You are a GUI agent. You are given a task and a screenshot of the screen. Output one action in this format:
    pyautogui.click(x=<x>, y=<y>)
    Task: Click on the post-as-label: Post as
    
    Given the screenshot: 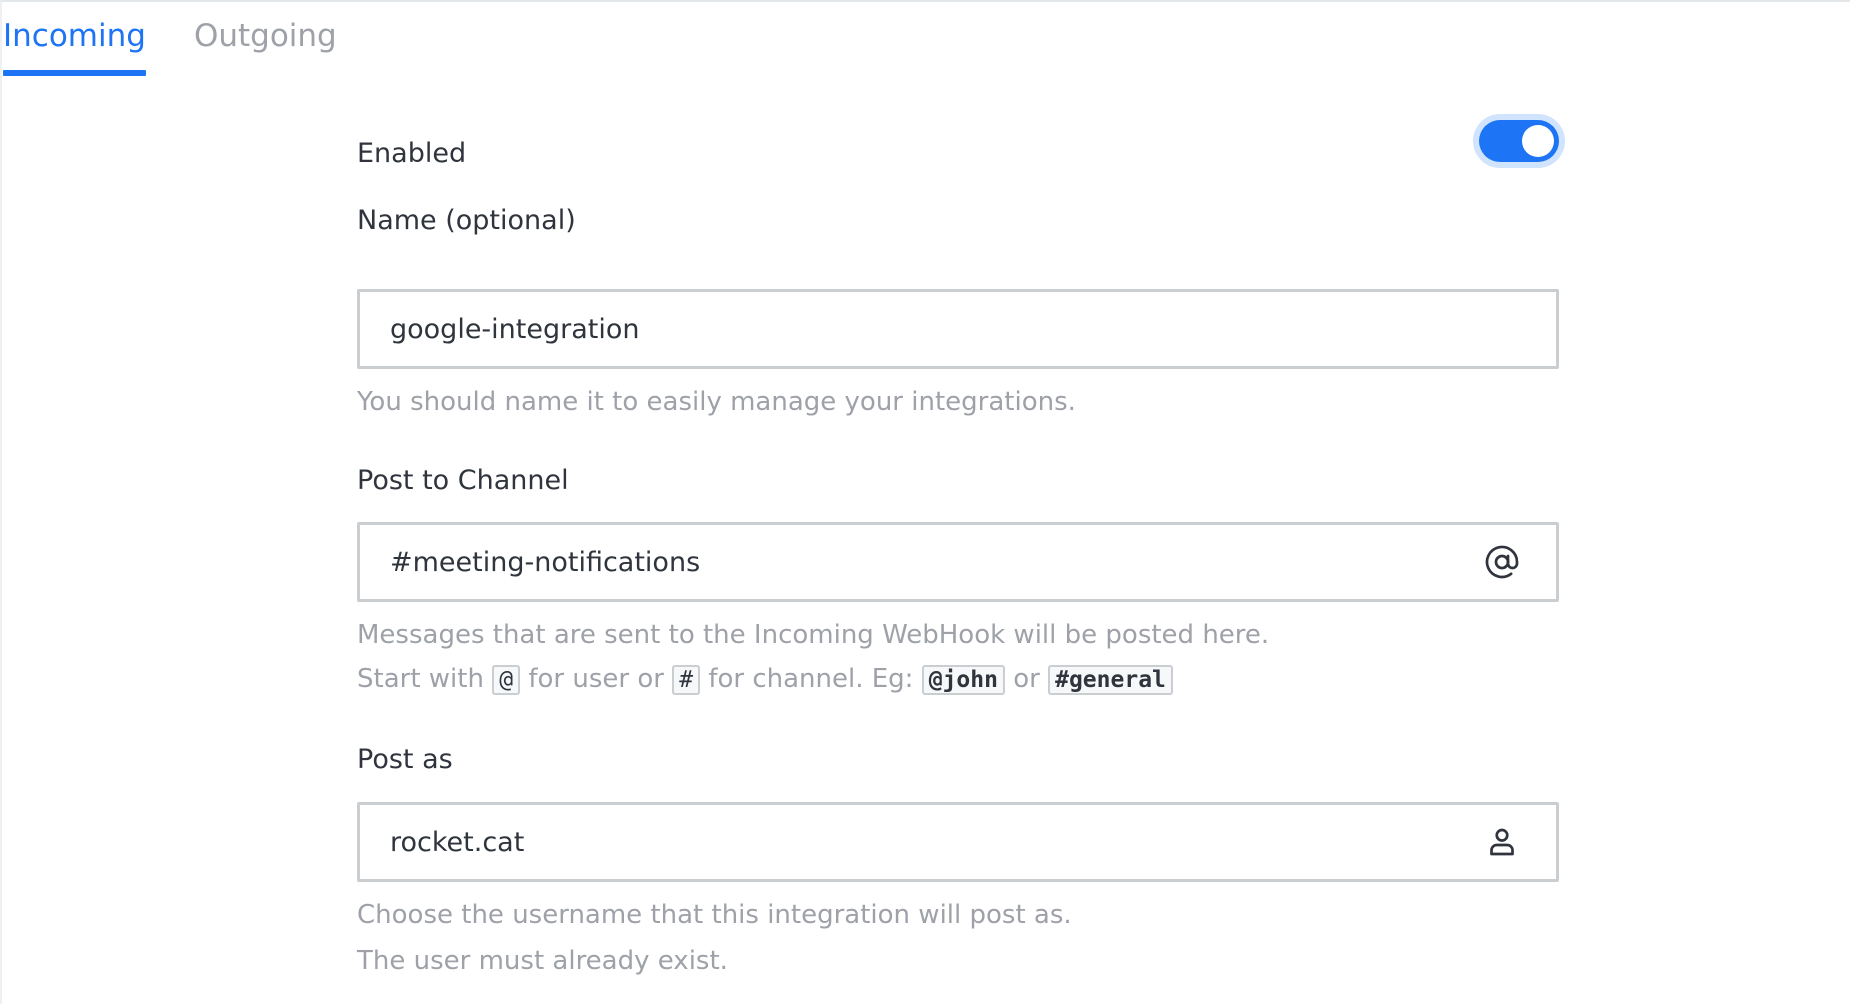 What is the action you would take?
    pyautogui.click(x=405, y=759)
    